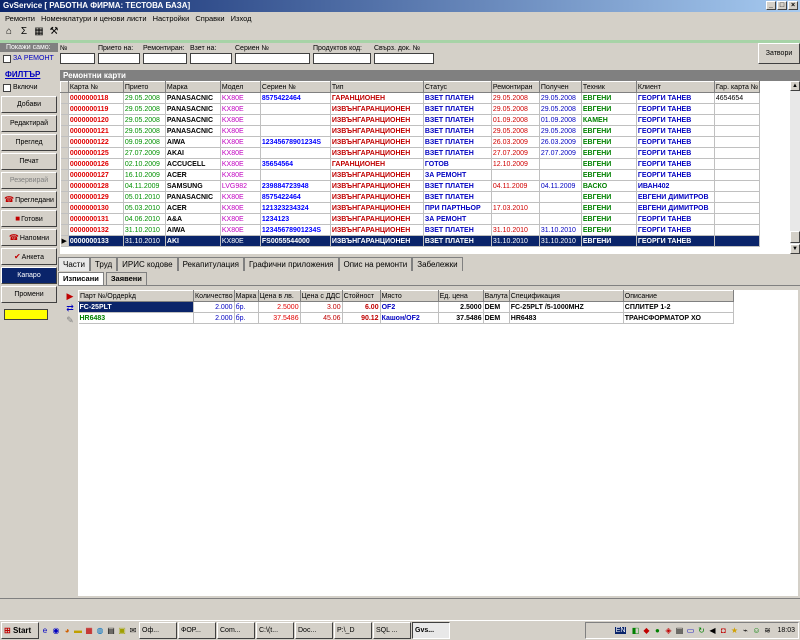 The image size is (800, 640). Describe the element at coordinates (437, 264) in the screenshot. I see `tab-notes: Забележки` at that location.